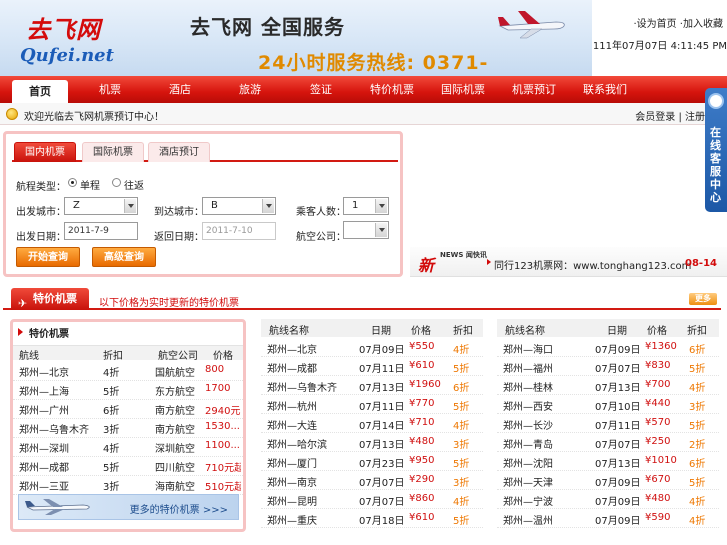 This screenshot has width=727, height=545. I want to click on table-row: 郑州—海口 07月09日 ¥1360 6折, so click(608, 347).